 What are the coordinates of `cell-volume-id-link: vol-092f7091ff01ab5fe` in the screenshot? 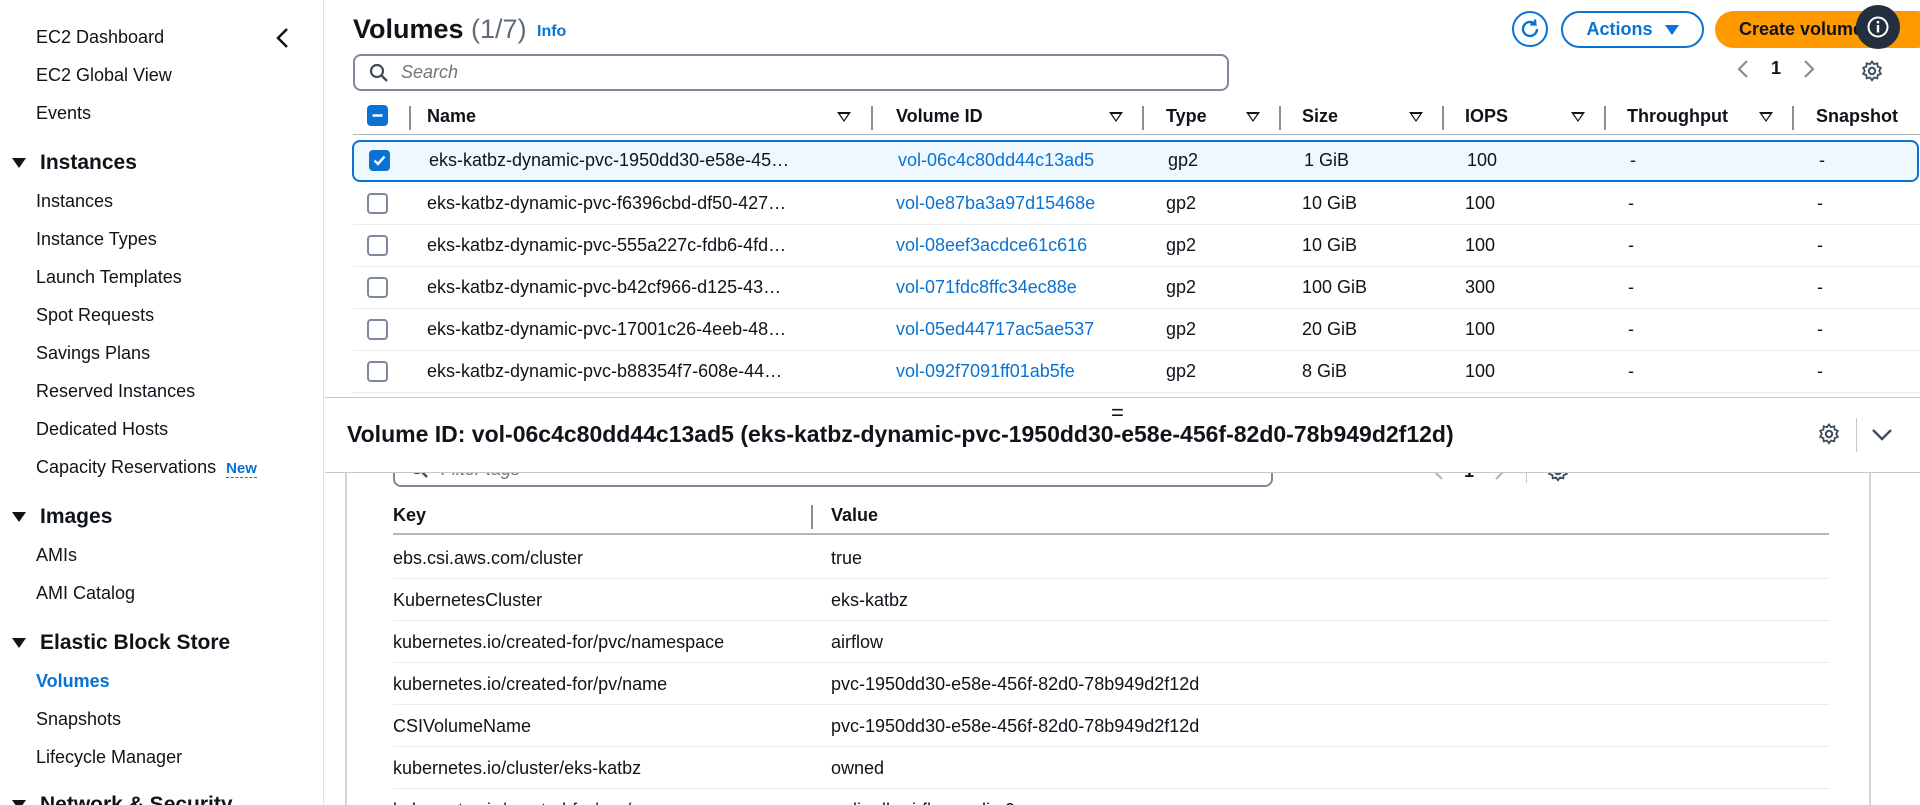 It's located at (985, 371).